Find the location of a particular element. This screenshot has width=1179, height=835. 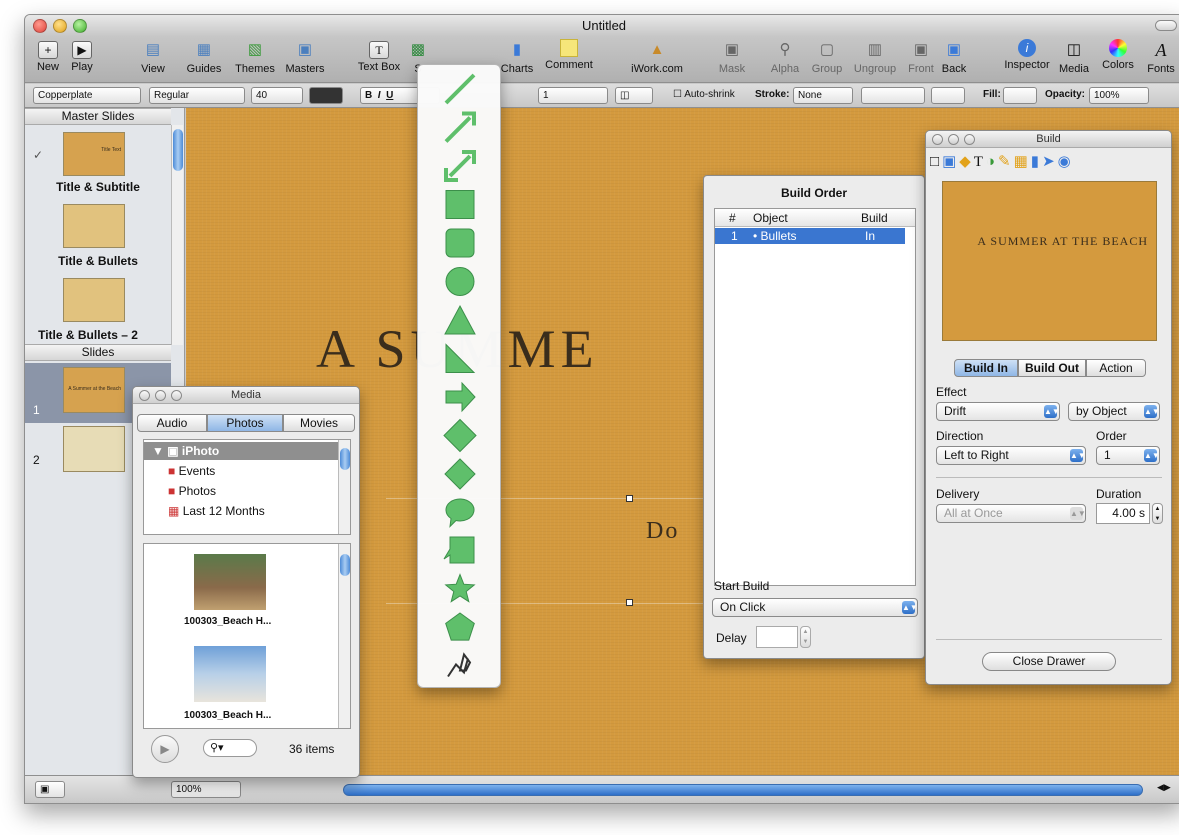

close-panel-icon is located at coordinates (937, 139).